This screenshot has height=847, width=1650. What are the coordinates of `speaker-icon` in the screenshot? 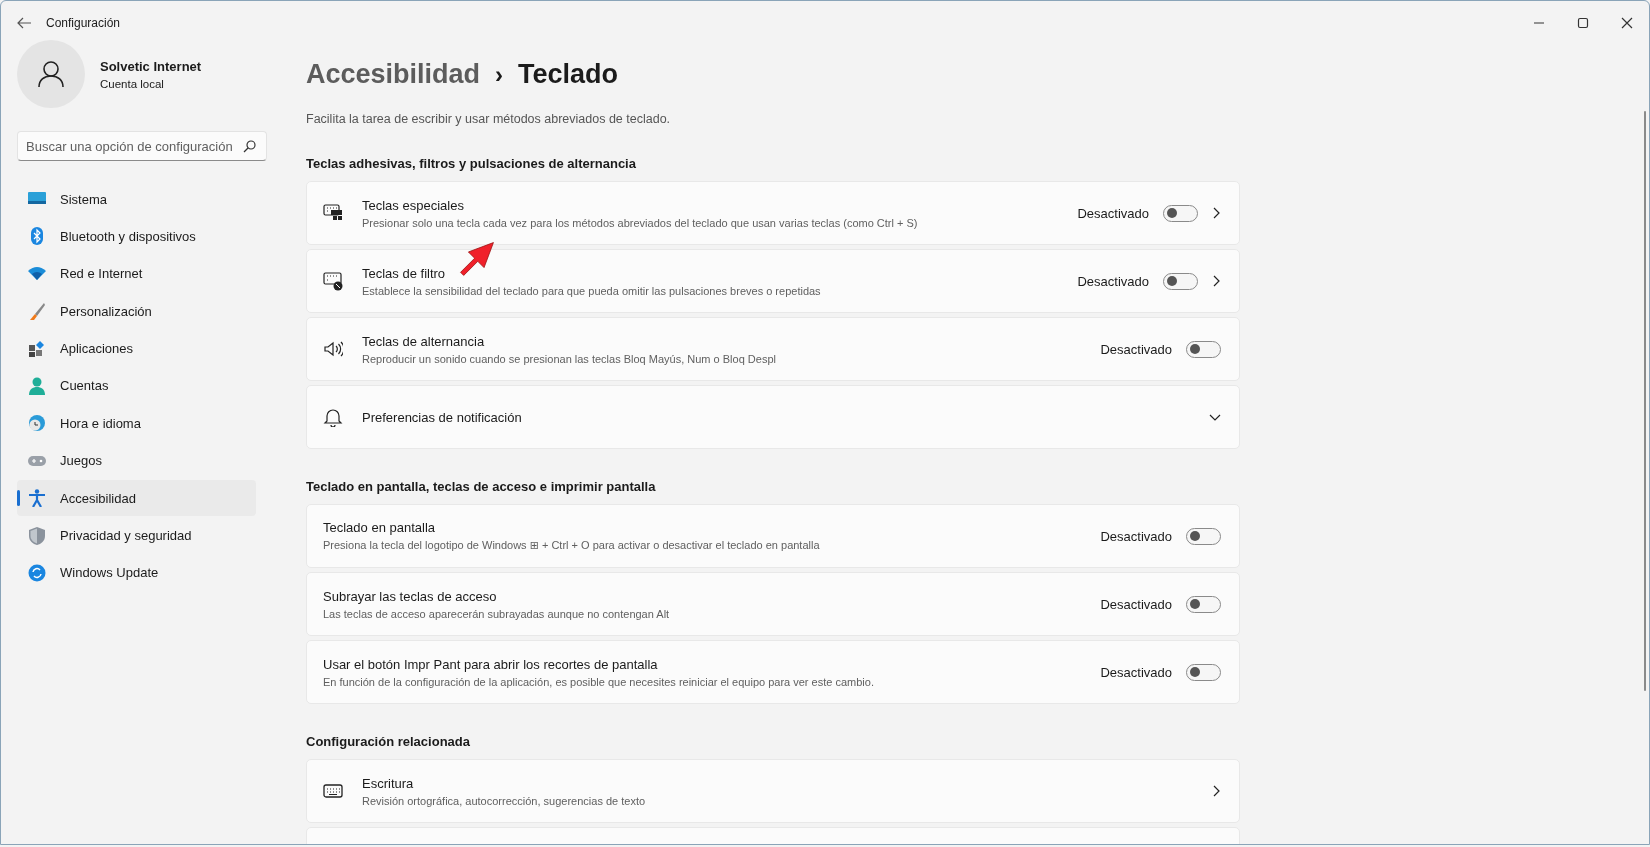 It's located at (333, 349).